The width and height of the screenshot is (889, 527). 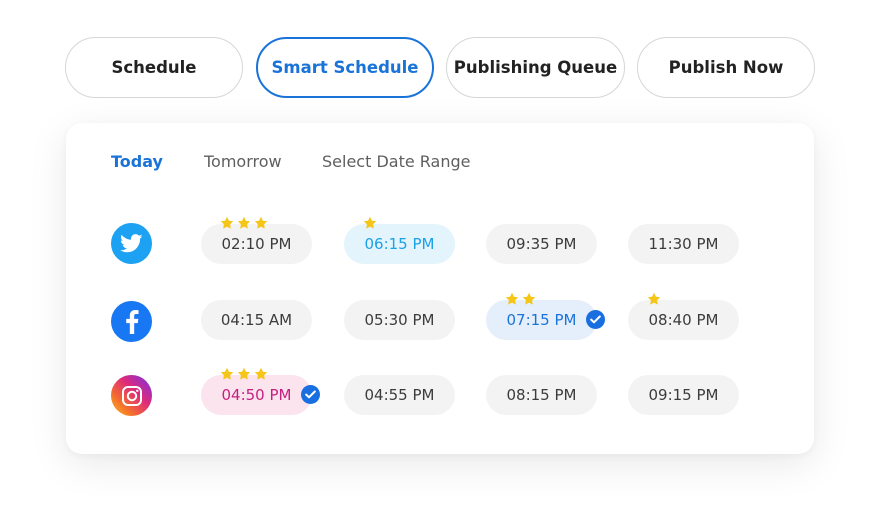 I want to click on time-slot-facebook-2: 05:30 PM, so click(x=399, y=320).